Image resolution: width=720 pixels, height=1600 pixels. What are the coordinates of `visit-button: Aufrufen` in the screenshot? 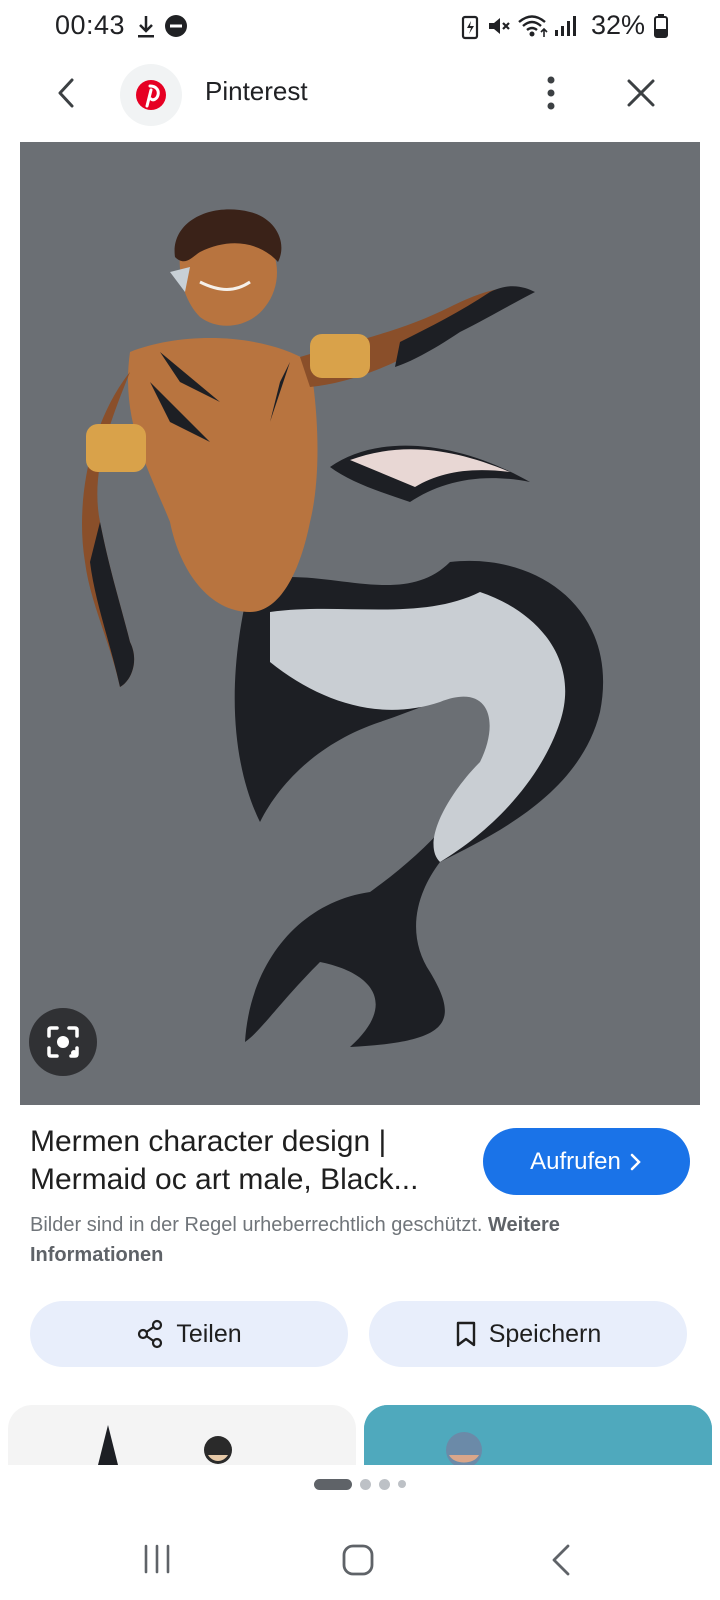 It's located at (586, 1161).